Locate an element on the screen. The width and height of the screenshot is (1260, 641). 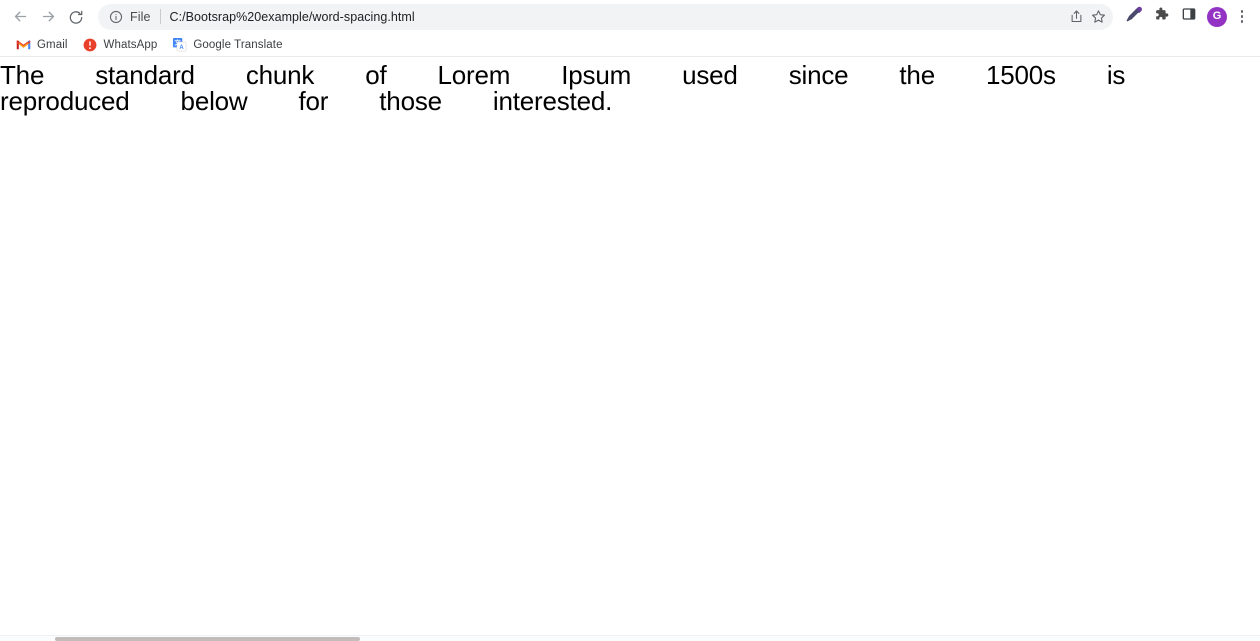
share-icon is located at coordinates (1076, 17).